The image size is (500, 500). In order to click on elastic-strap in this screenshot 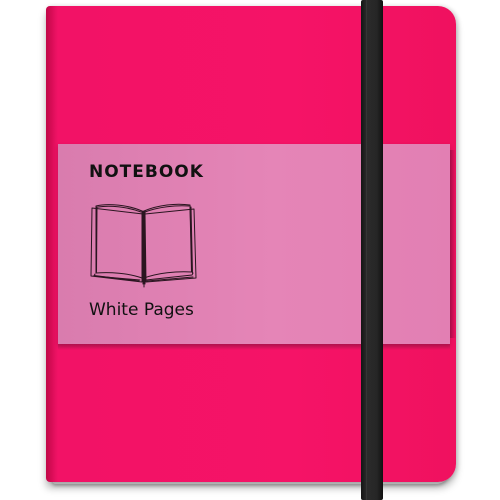, I will do `click(372, 250)`.